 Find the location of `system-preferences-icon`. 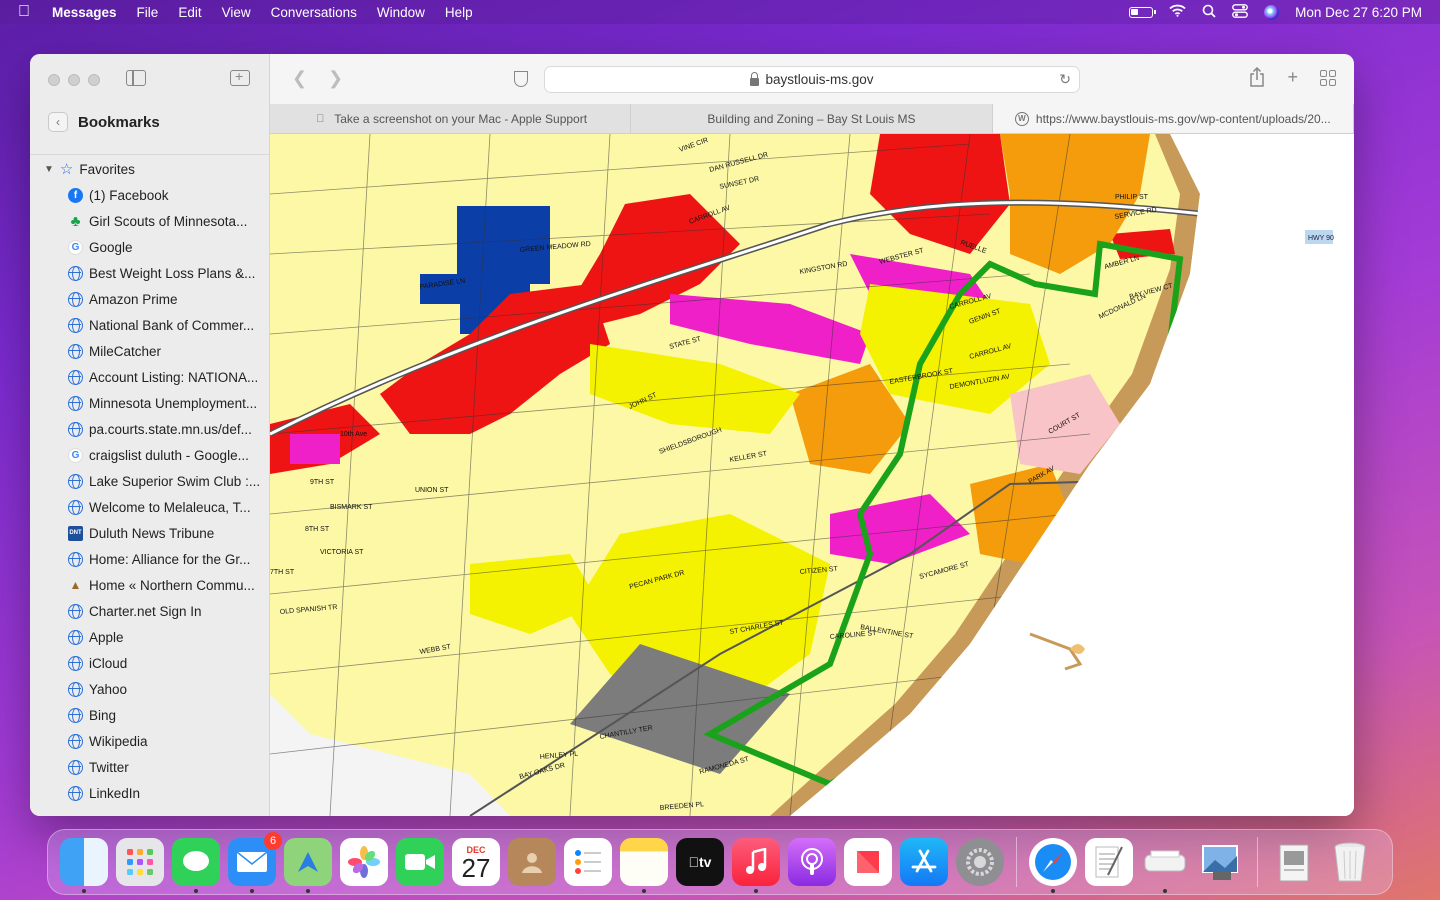

system-preferences-icon is located at coordinates (980, 862).